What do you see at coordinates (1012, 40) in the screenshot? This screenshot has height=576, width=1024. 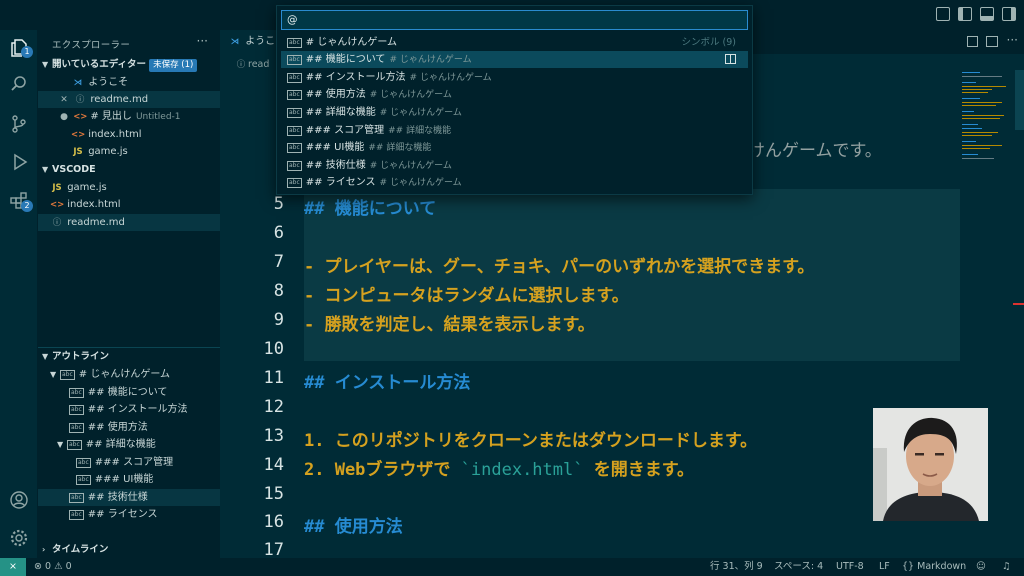 I see `editor-more-icon: ···` at bounding box center [1012, 40].